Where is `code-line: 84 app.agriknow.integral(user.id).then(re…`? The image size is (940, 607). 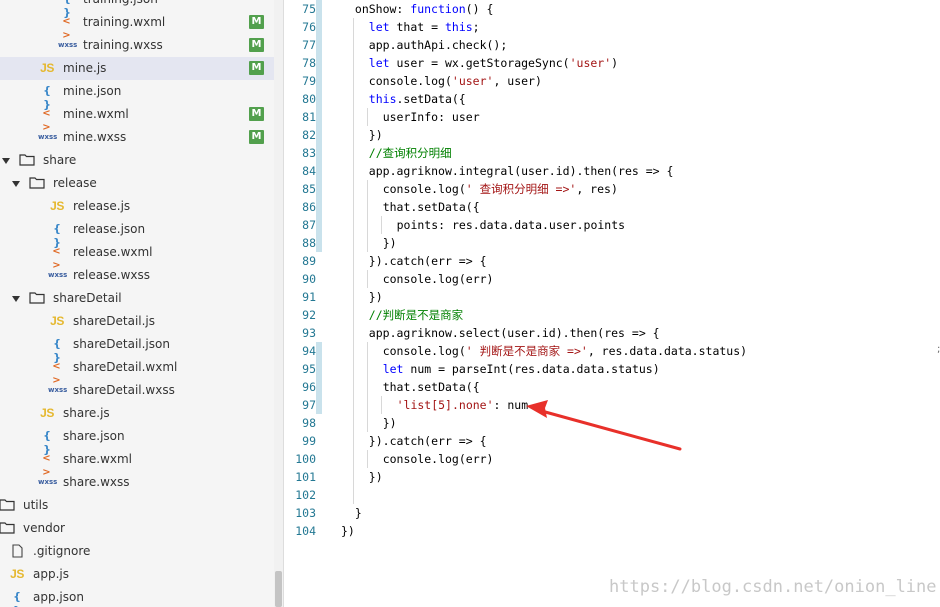 code-line: 84 app.agriknow.integral(user.id).then(re… is located at coordinates (609, 171).